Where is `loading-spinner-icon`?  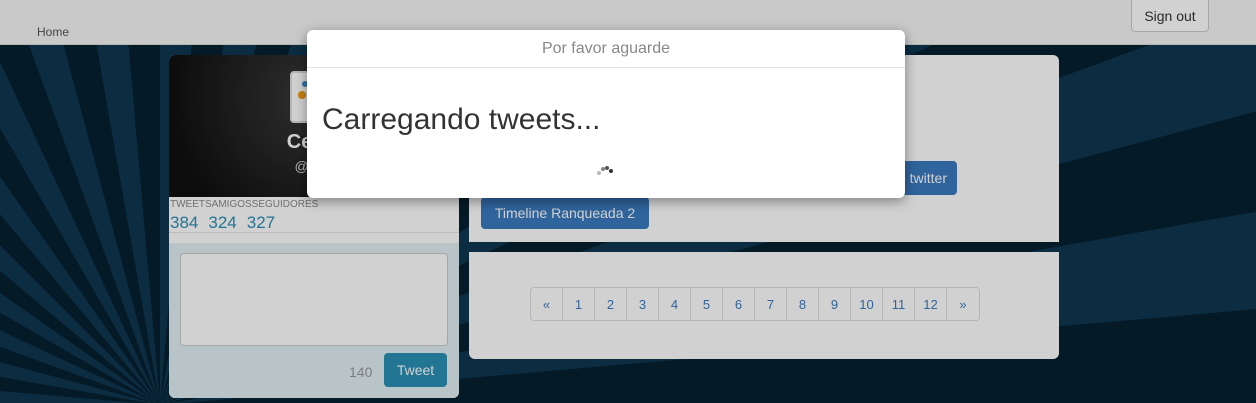 loading-spinner-icon is located at coordinates (605, 172).